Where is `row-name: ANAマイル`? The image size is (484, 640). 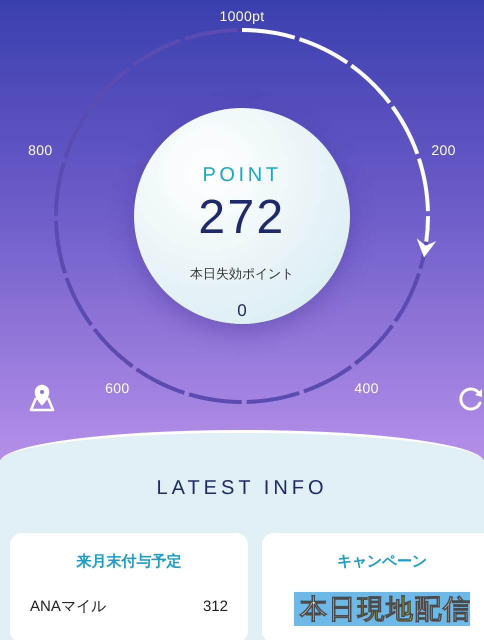 row-name: ANAマイル is located at coordinates (68, 606).